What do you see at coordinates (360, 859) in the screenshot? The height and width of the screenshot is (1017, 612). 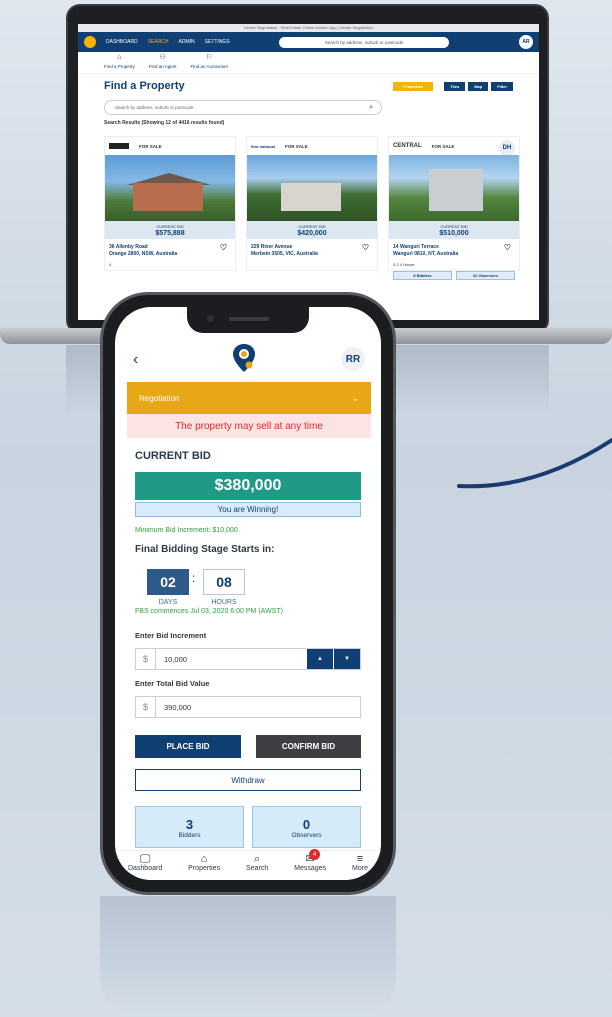 I see `menu-icon: ≡` at bounding box center [360, 859].